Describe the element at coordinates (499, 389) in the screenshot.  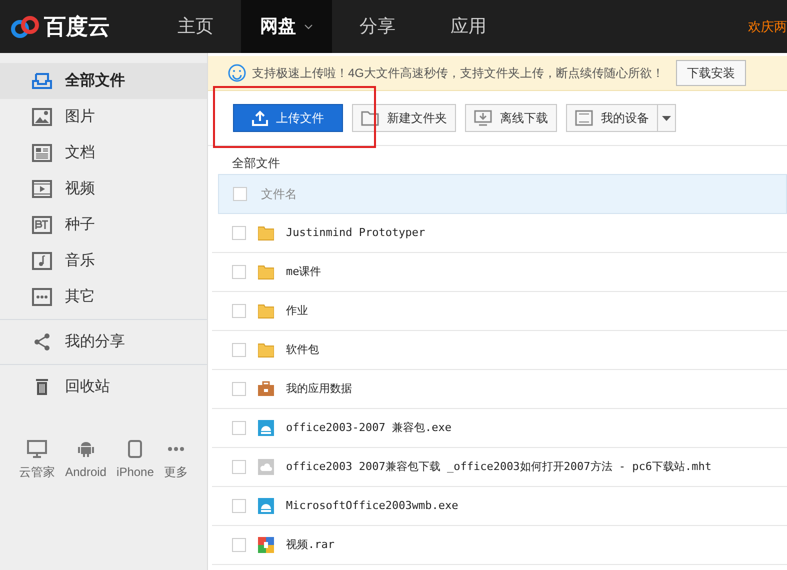
I see `file-row: 我的应用数据` at that location.